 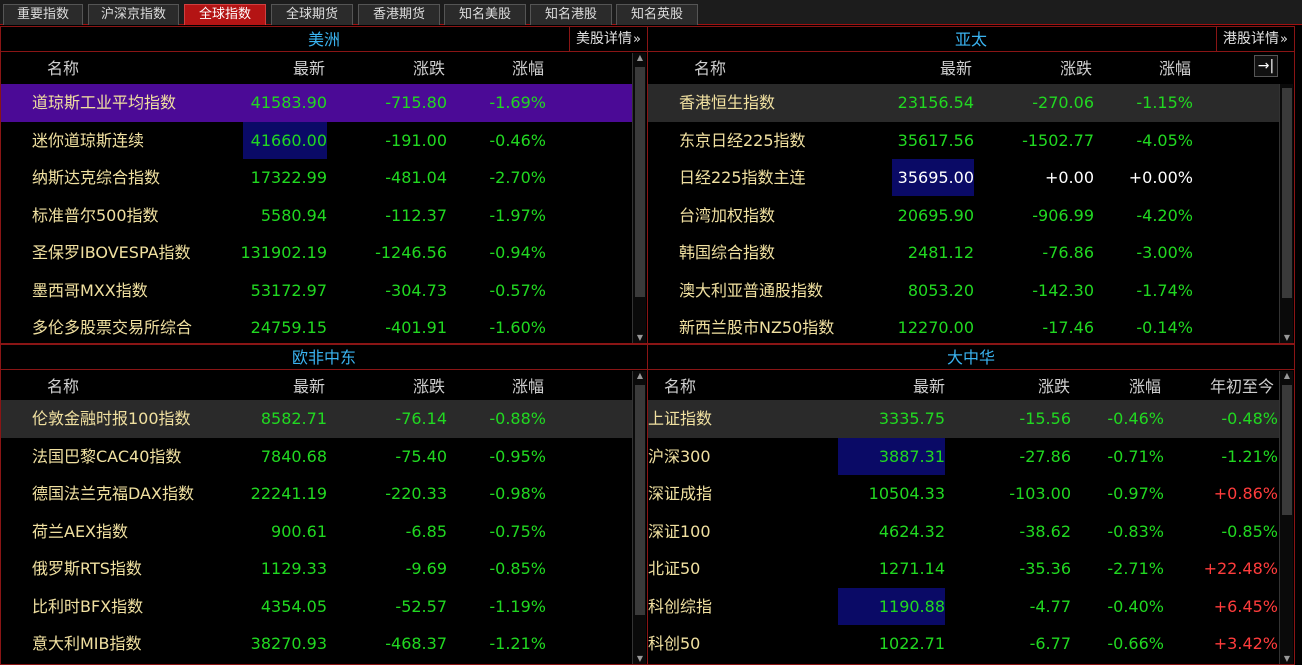 What do you see at coordinates (757, 327) in the screenshot?
I see `index-name: 新西兰股市NZ50指数` at bounding box center [757, 327].